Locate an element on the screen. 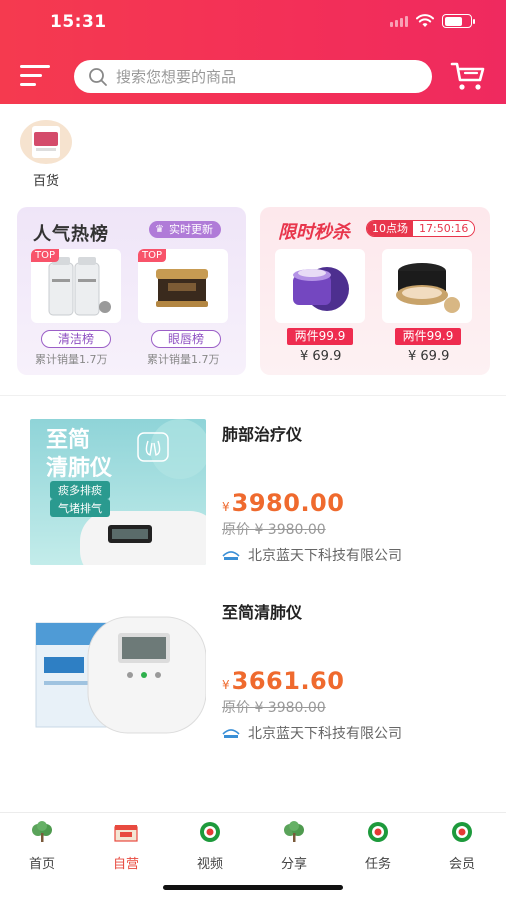 This screenshot has height=900, width=506. rank-label-cleaning: 清洁榜 is located at coordinates (76, 339).